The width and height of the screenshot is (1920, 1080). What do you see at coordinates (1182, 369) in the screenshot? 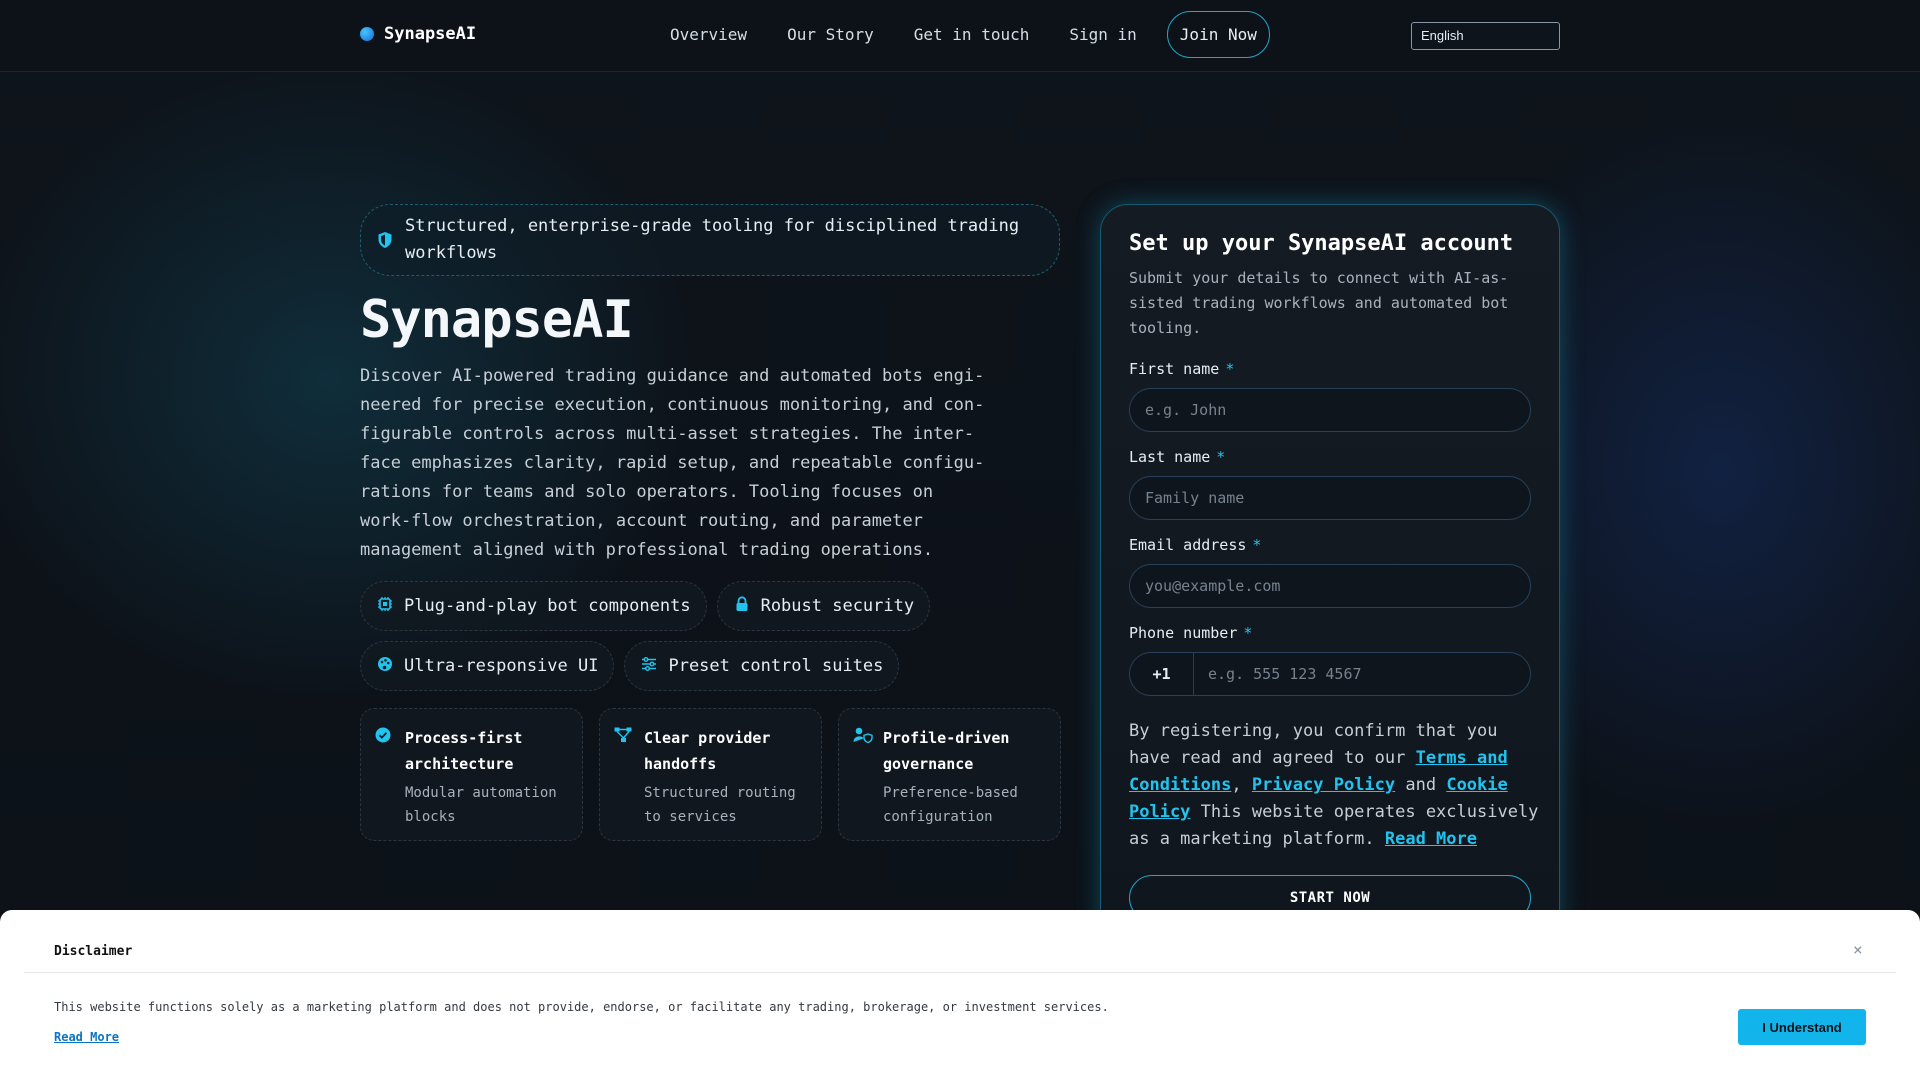
I see `first-name-label: First name *` at bounding box center [1182, 369].